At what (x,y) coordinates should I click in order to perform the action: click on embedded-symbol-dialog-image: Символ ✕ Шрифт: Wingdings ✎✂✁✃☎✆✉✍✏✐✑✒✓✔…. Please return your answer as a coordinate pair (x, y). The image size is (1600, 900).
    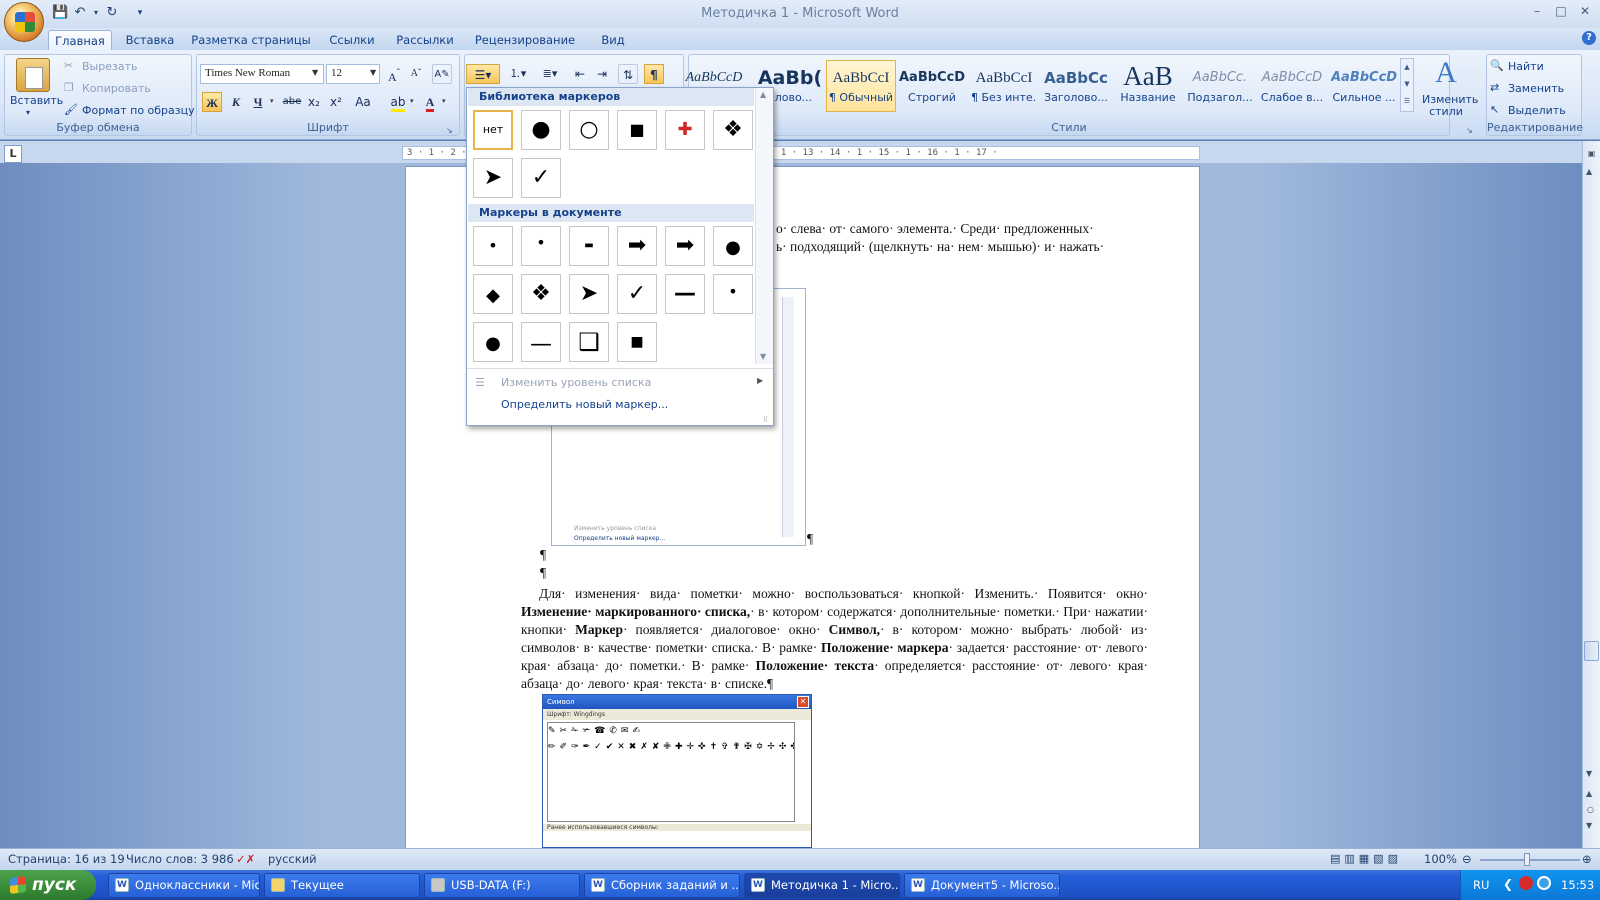
    Looking at the image, I should click on (677, 771).